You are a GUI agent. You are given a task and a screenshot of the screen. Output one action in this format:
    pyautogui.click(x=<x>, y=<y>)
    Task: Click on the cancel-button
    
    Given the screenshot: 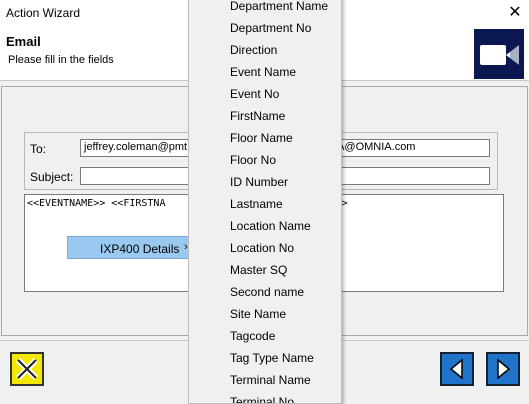 What is the action you would take?
    pyautogui.click(x=27, y=369)
    